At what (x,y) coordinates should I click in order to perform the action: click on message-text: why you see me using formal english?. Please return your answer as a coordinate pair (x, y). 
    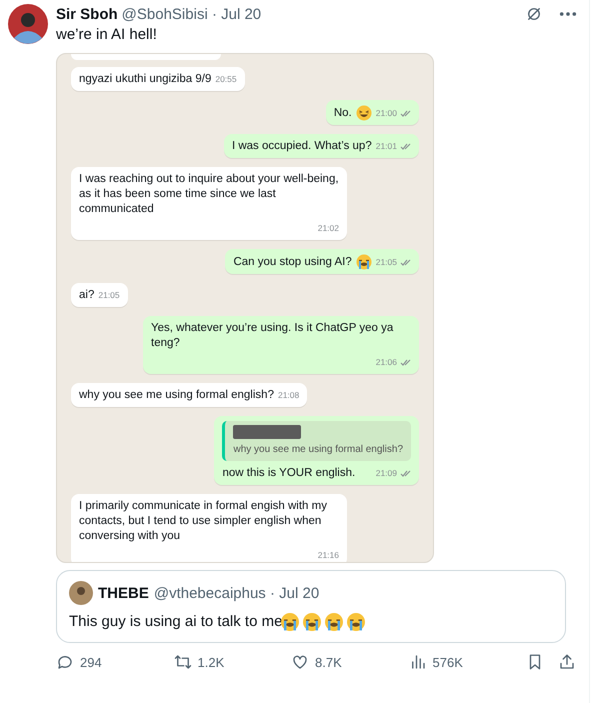
    Looking at the image, I should click on (176, 395).